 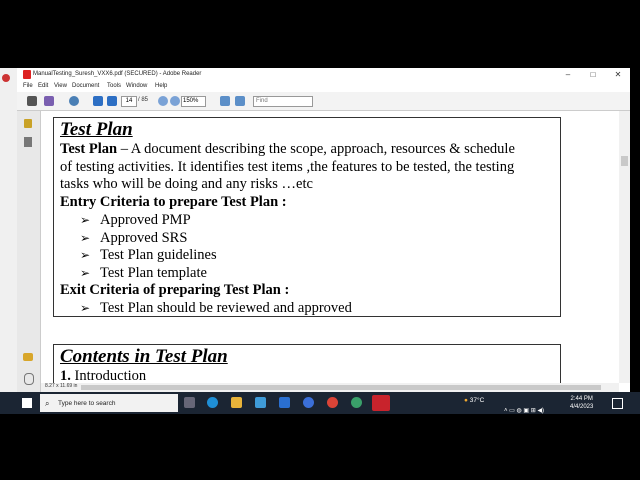 What do you see at coordinates (332, 402) in the screenshot?
I see `chrome-icon` at bounding box center [332, 402].